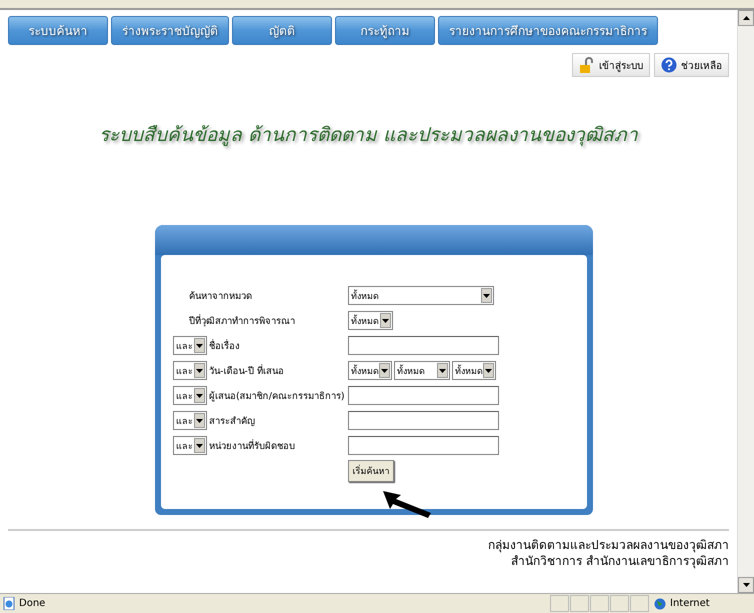 This screenshot has height=613, width=754. I want to click on footer-text: กลุ่มงานติดตามและประมวลผลงานของวุฒิสภา, so click(608, 545).